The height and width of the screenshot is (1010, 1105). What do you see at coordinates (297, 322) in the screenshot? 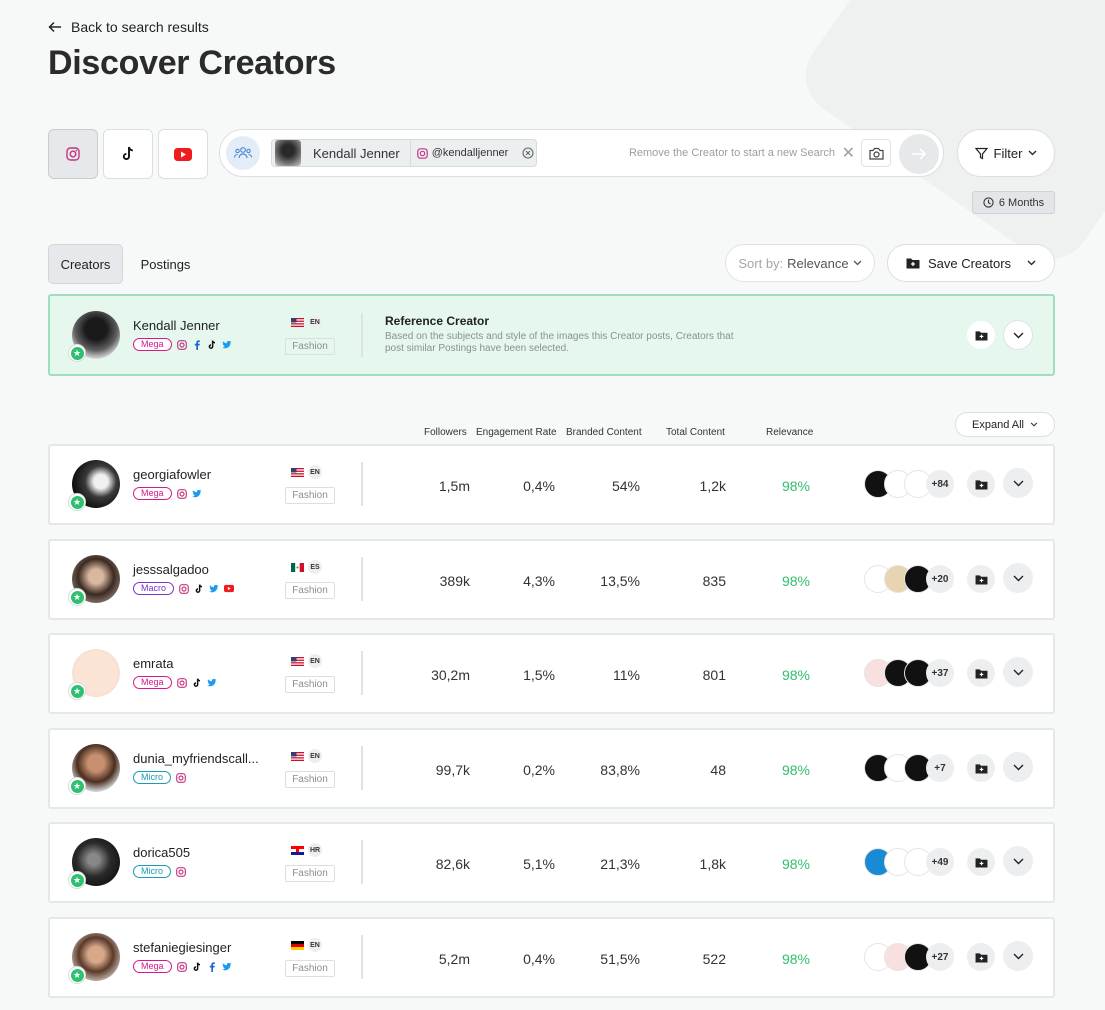
I see `us-flag-icon` at bounding box center [297, 322].